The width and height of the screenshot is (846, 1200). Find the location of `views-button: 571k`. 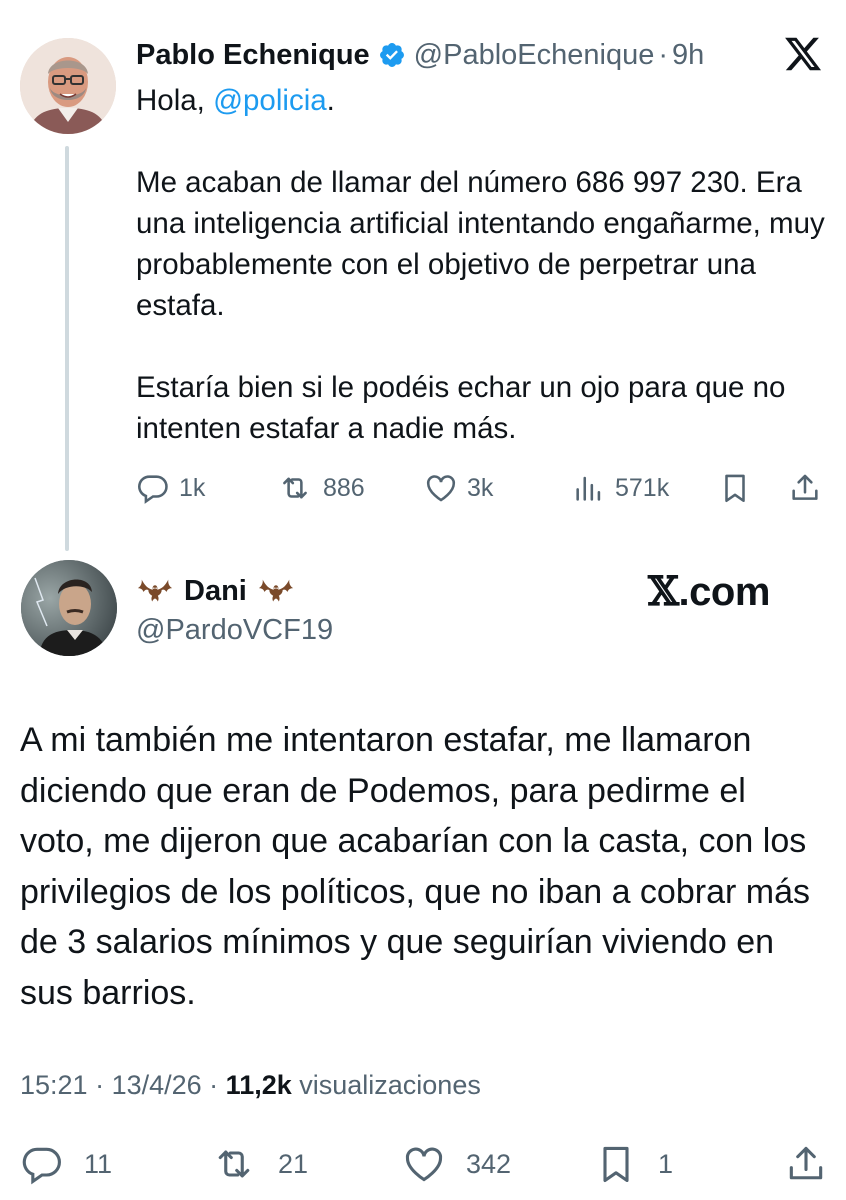

views-button: 571k is located at coordinates (620, 488).